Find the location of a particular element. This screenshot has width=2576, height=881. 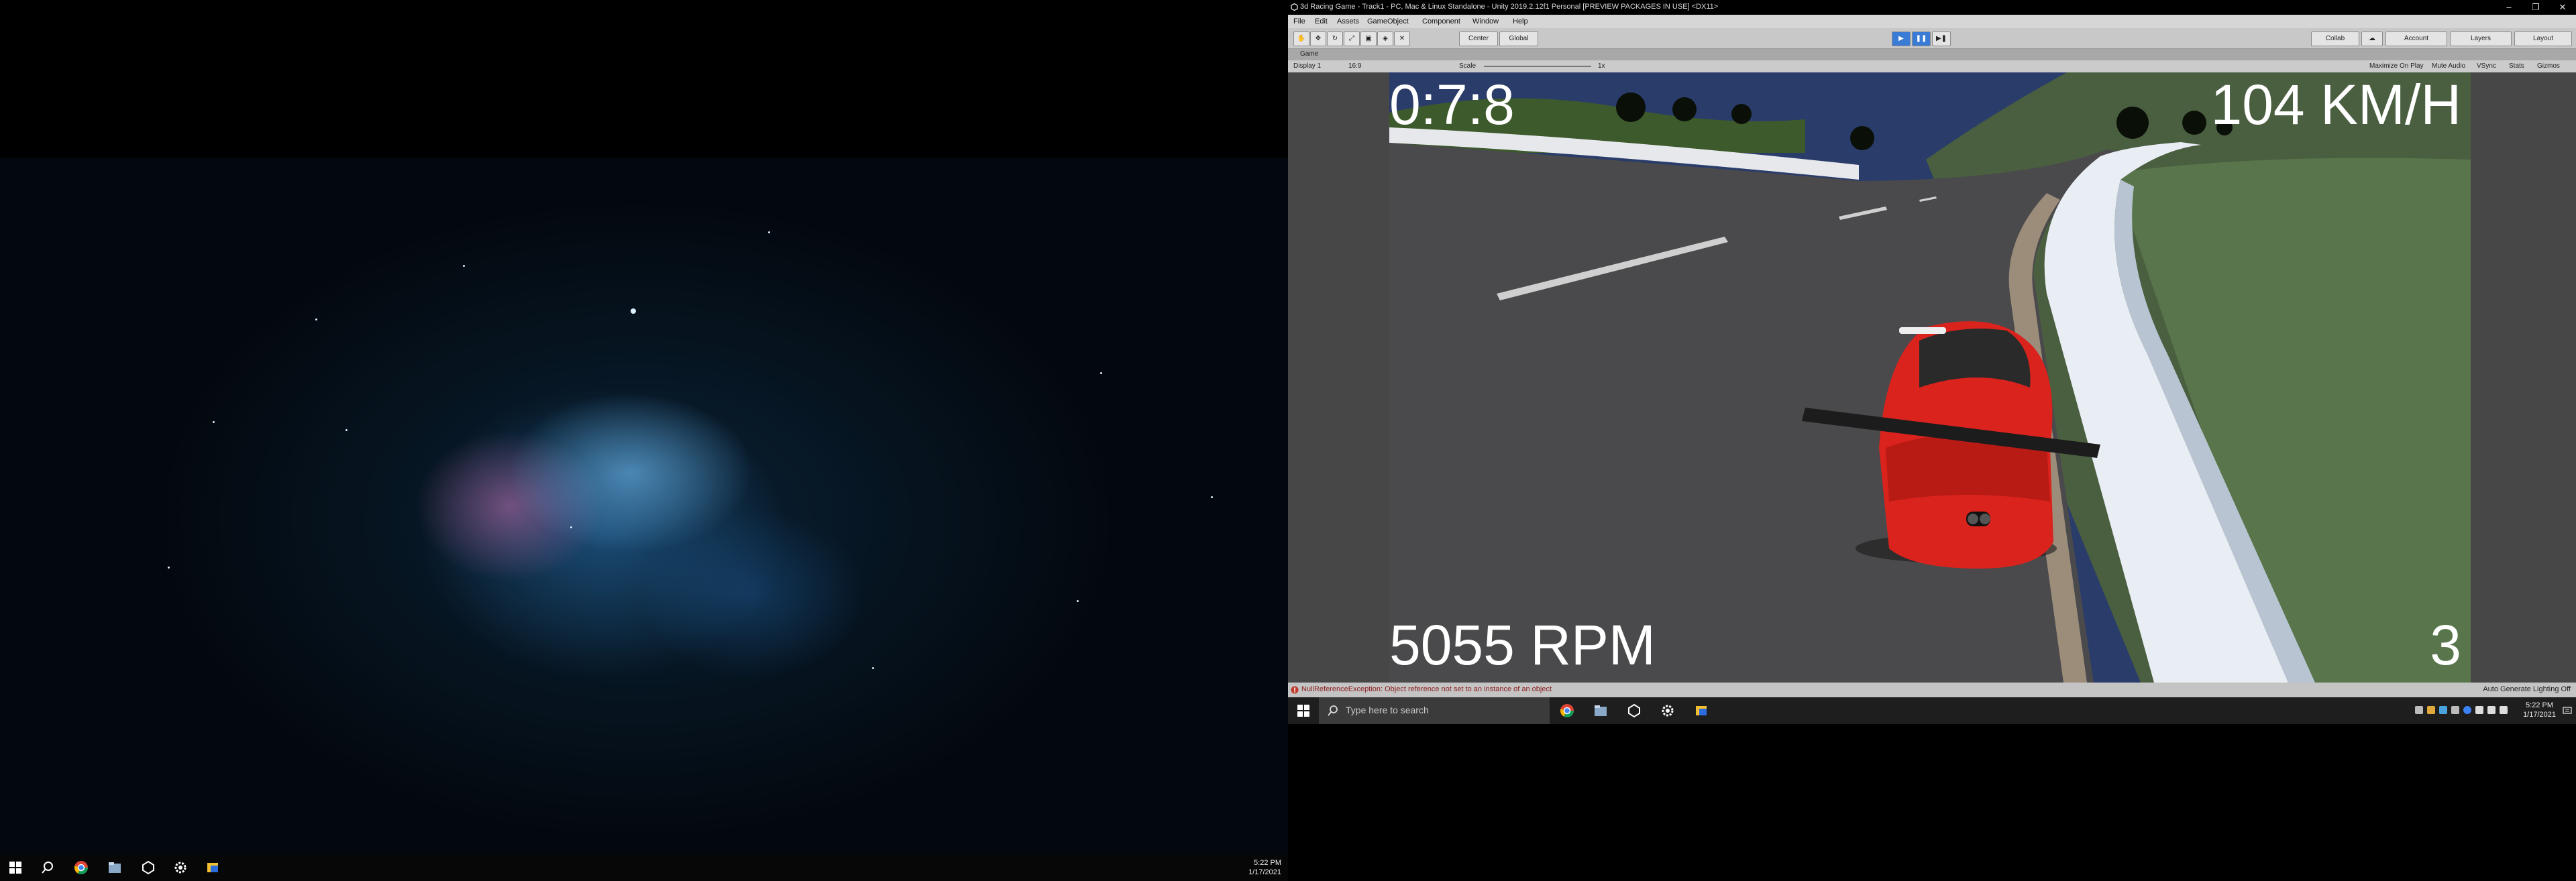

lighting-status: Auto Generate Lighting Off is located at coordinates (2527, 689).